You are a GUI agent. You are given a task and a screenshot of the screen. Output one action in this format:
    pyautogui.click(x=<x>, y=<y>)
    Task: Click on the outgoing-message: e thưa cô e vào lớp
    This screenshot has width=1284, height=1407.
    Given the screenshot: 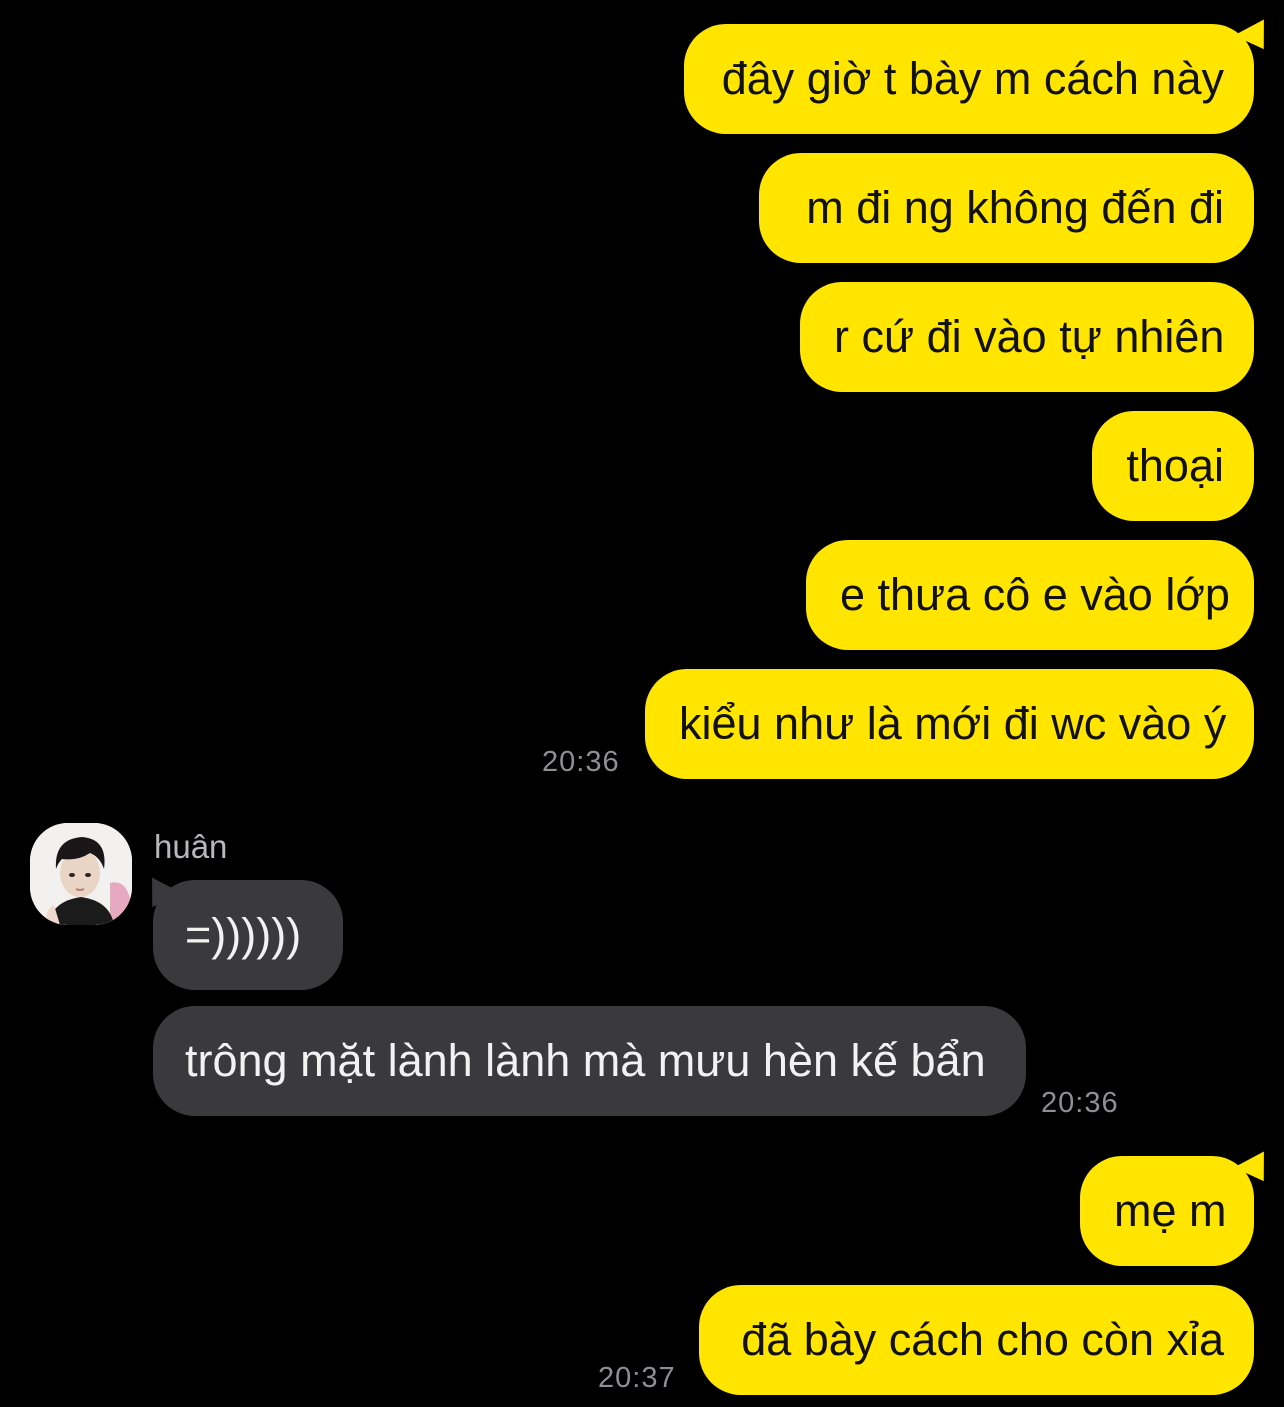 What is the action you would take?
    pyautogui.click(x=1030, y=595)
    